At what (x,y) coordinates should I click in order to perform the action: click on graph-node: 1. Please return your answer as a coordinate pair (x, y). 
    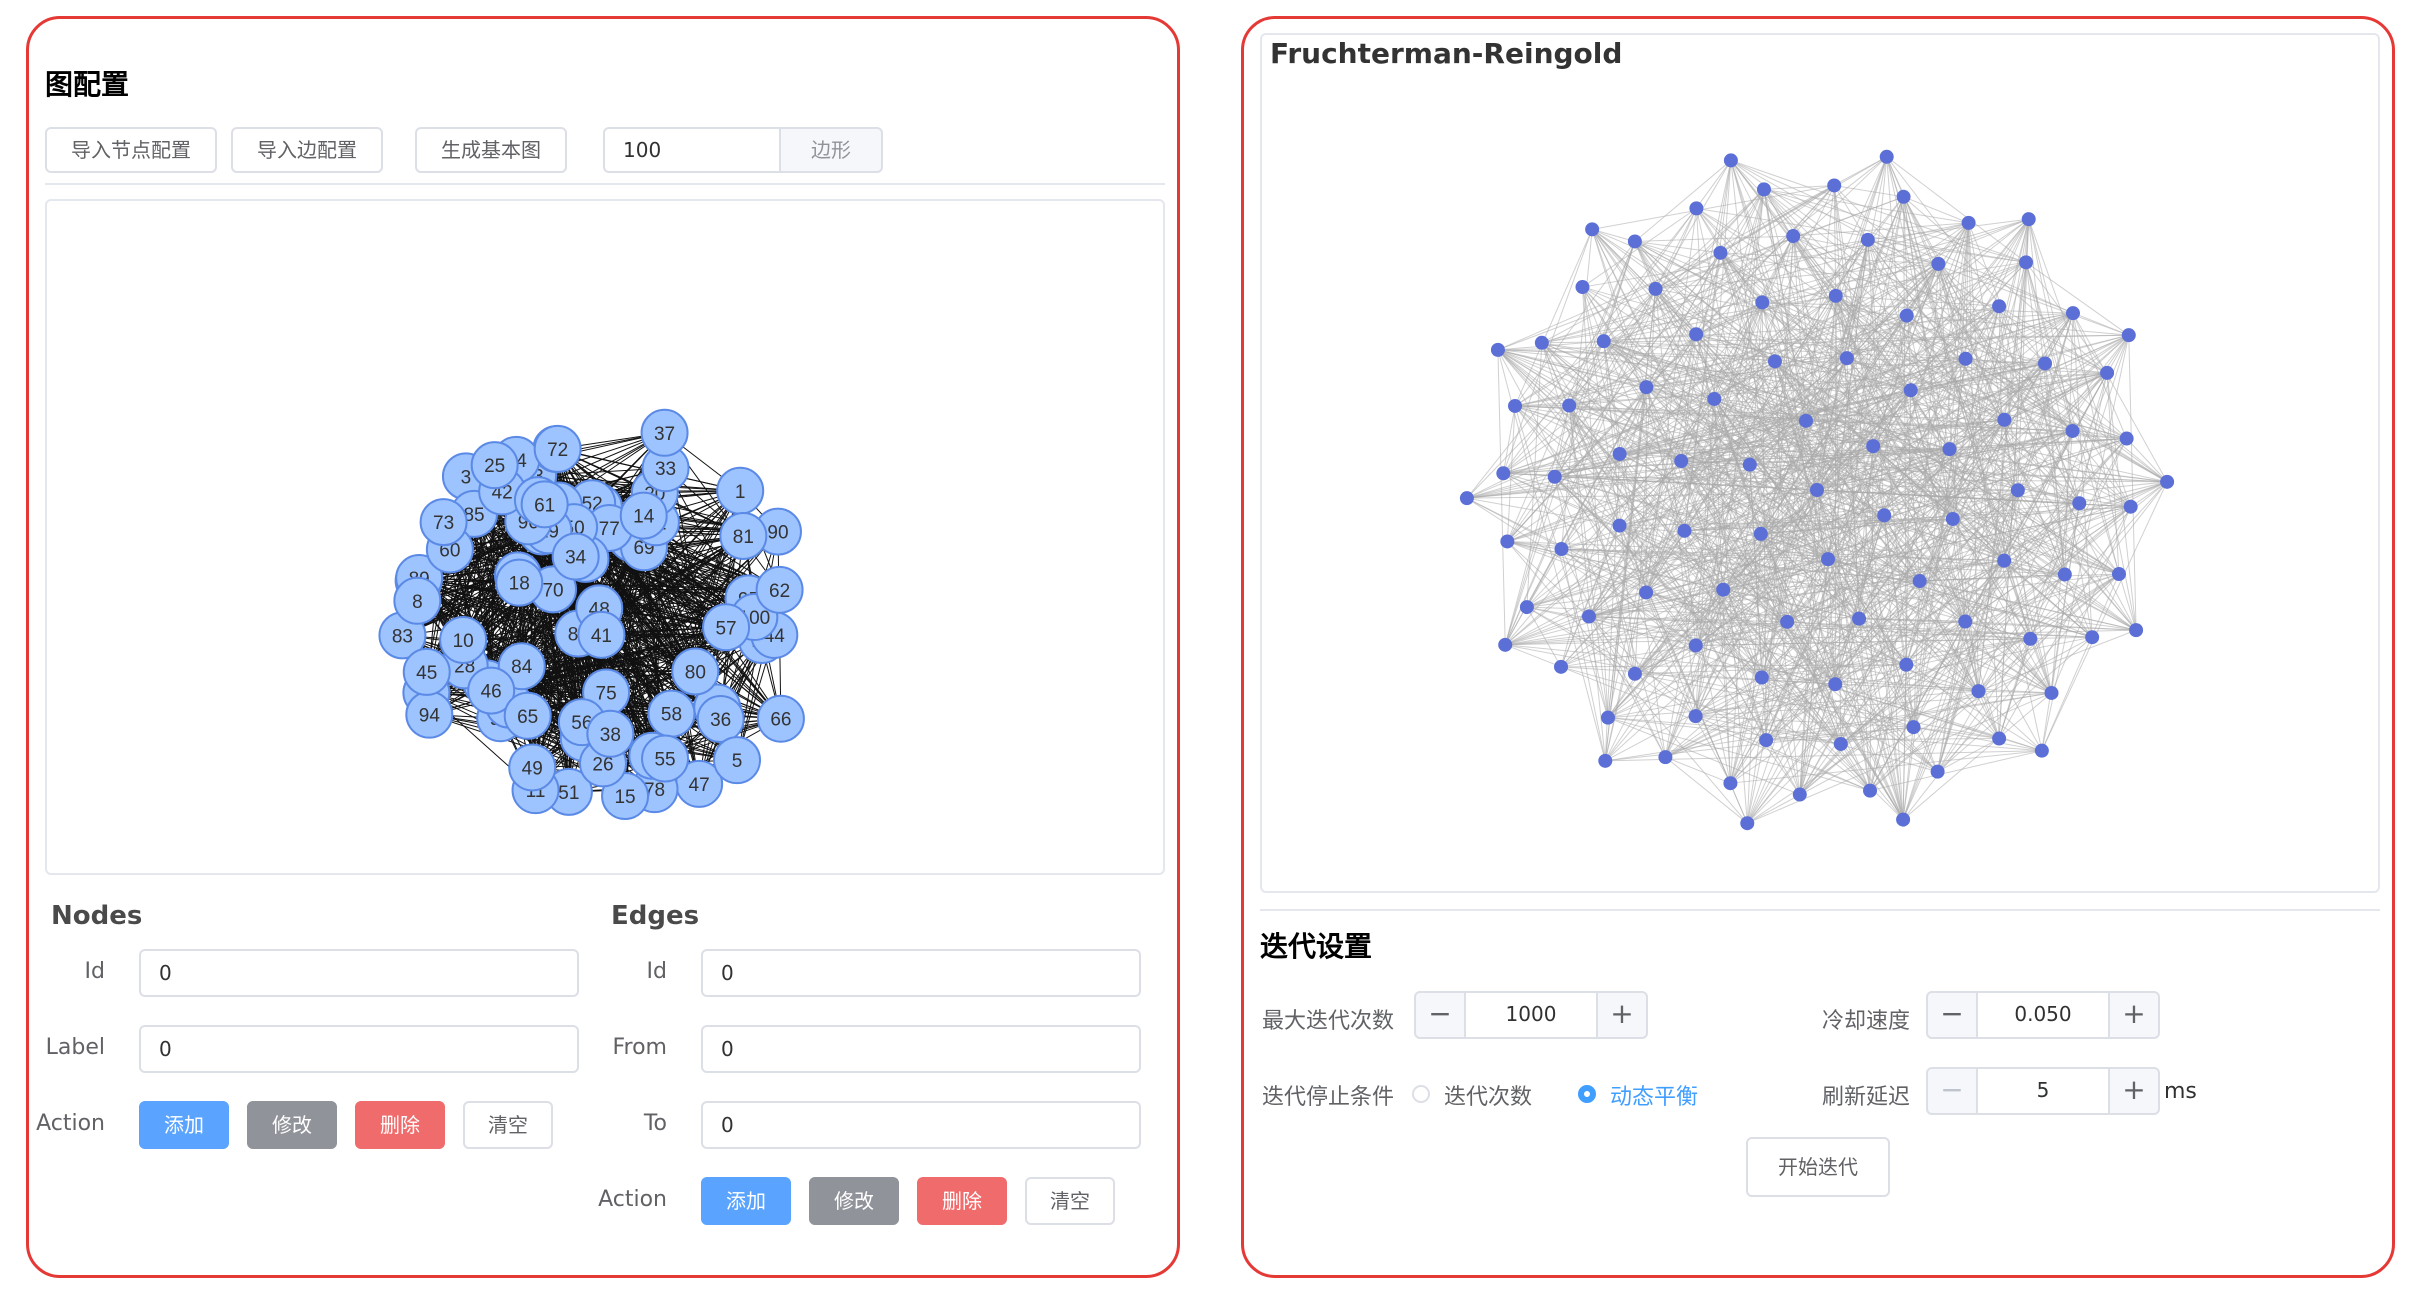
    Looking at the image, I should click on (740, 490).